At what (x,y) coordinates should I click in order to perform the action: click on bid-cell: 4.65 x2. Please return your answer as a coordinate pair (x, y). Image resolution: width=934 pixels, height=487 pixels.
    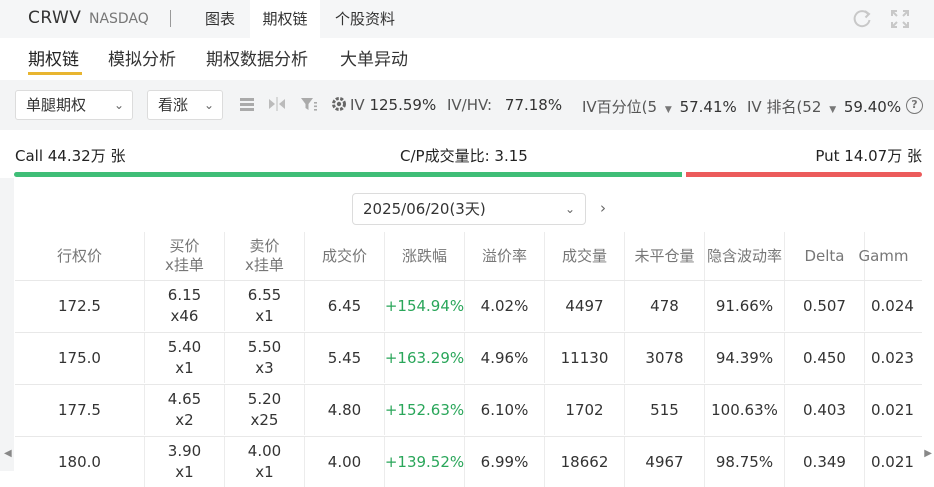
    Looking at the image, I should click on (185, 410).